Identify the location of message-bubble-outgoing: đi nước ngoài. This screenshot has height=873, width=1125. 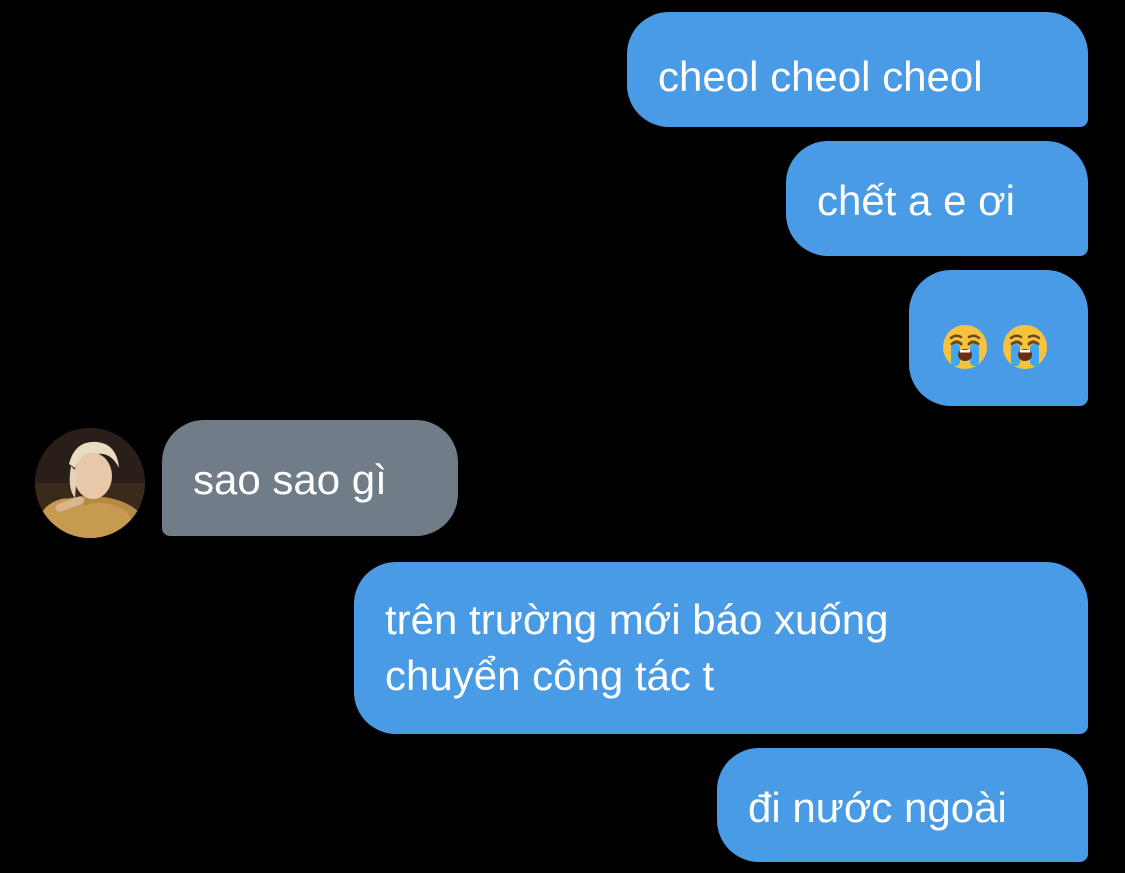
(902, 805).